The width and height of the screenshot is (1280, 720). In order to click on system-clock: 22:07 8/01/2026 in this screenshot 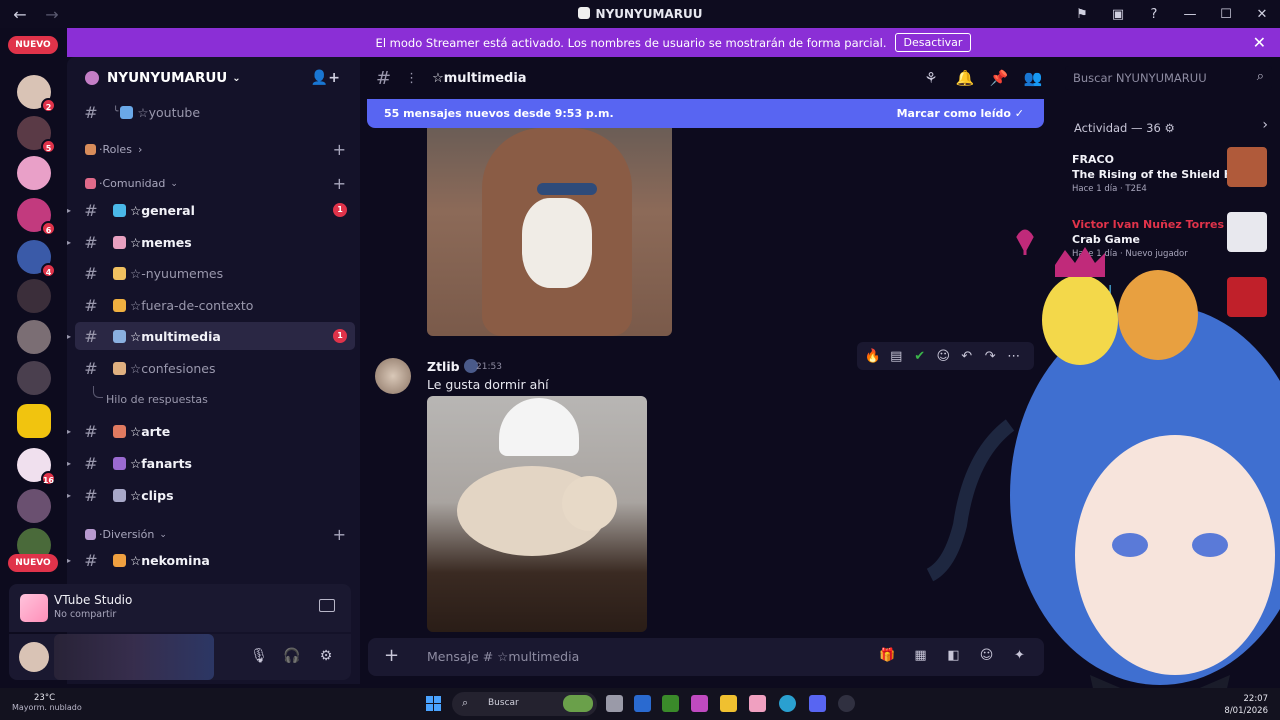, I will do `click(1246, 705)`.